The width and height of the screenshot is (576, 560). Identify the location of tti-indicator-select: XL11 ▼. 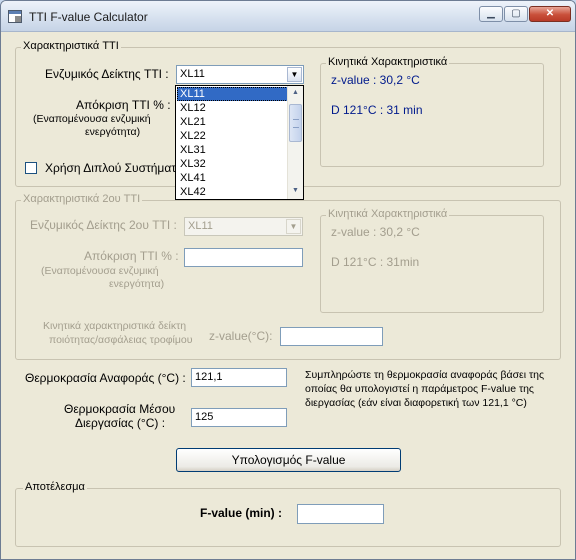
(240, 74).